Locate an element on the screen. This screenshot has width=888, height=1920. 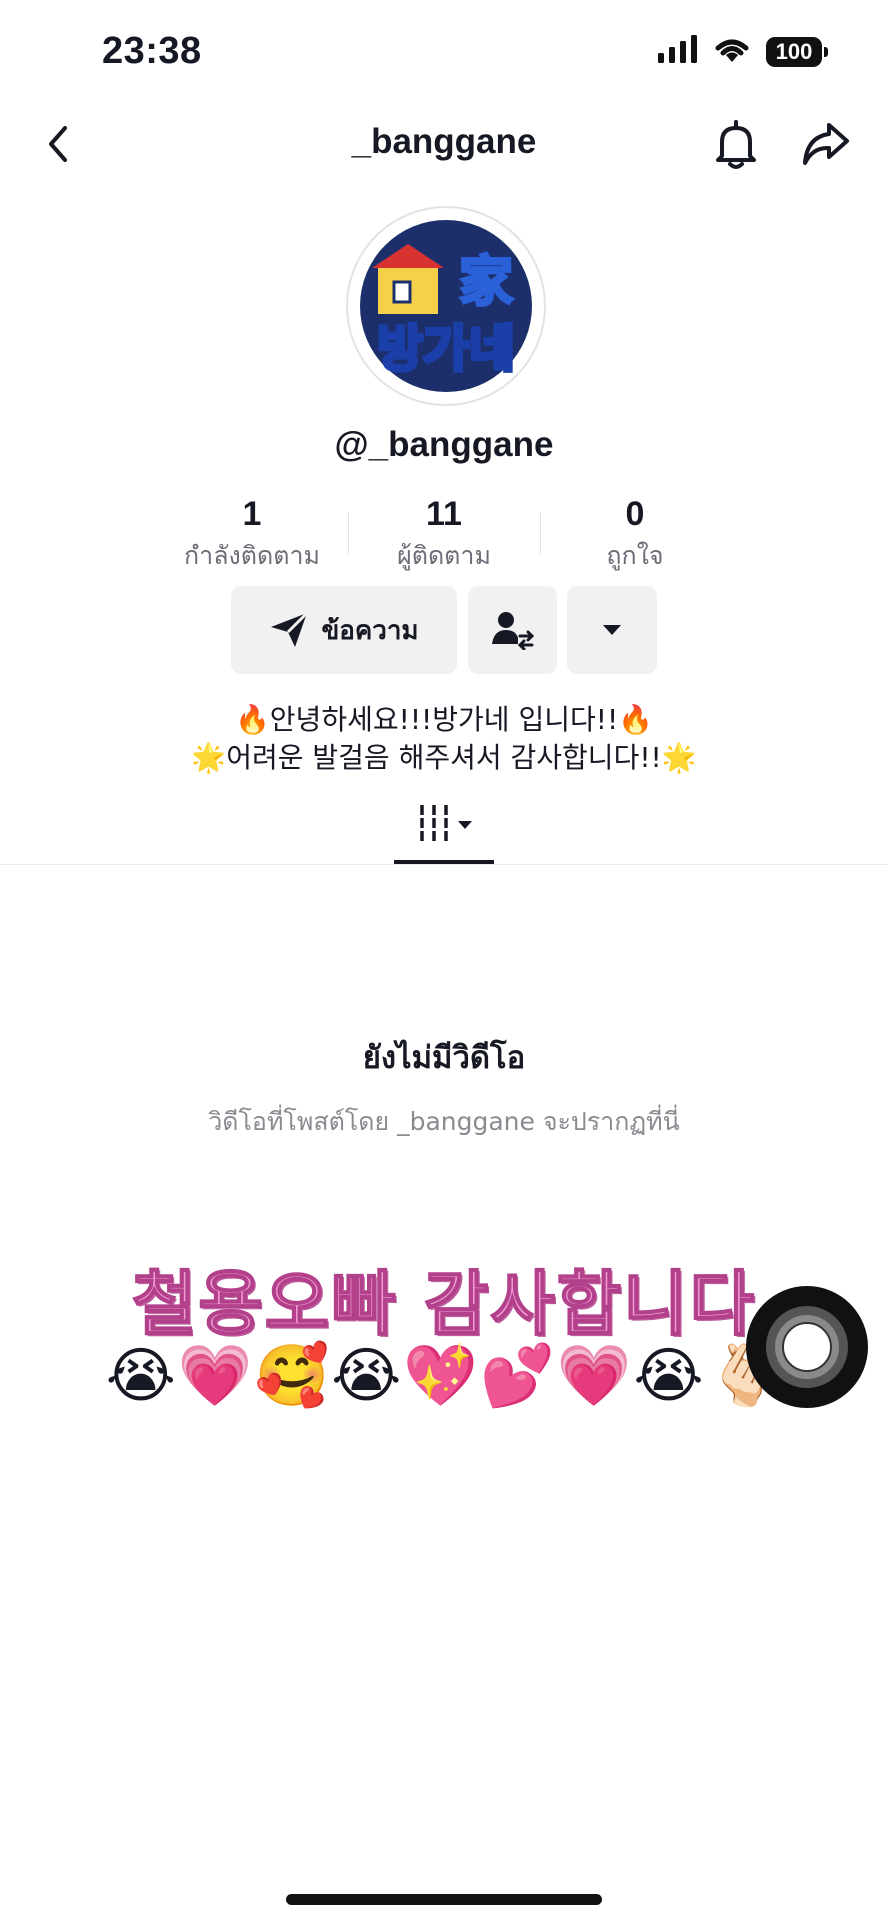
battery-indicator: 100 is located at coordinates (797, 51).